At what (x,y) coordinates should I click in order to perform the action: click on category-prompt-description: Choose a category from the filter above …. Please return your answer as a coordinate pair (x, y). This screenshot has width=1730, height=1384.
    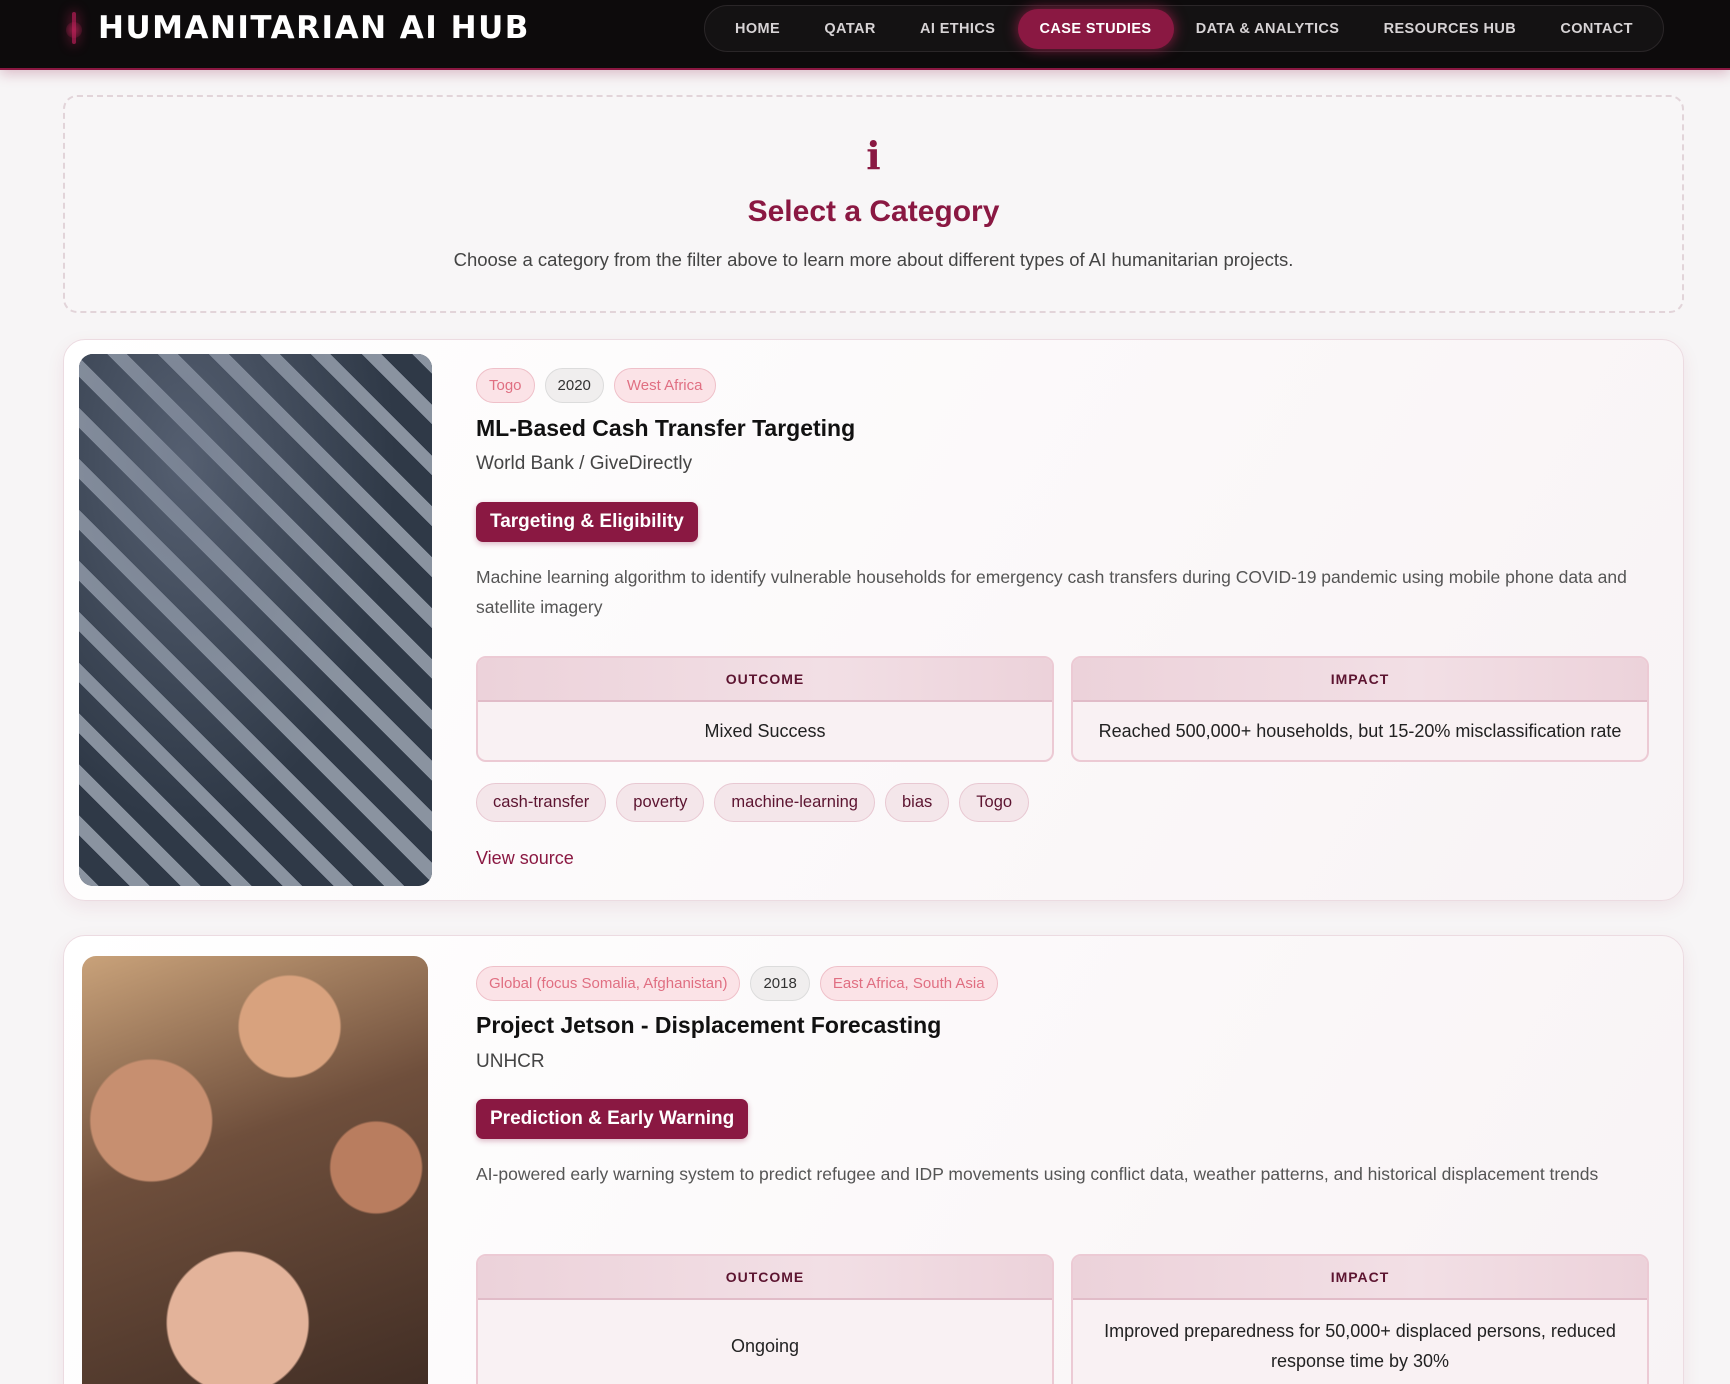
    Looking at the image, I should click on (873, 259).